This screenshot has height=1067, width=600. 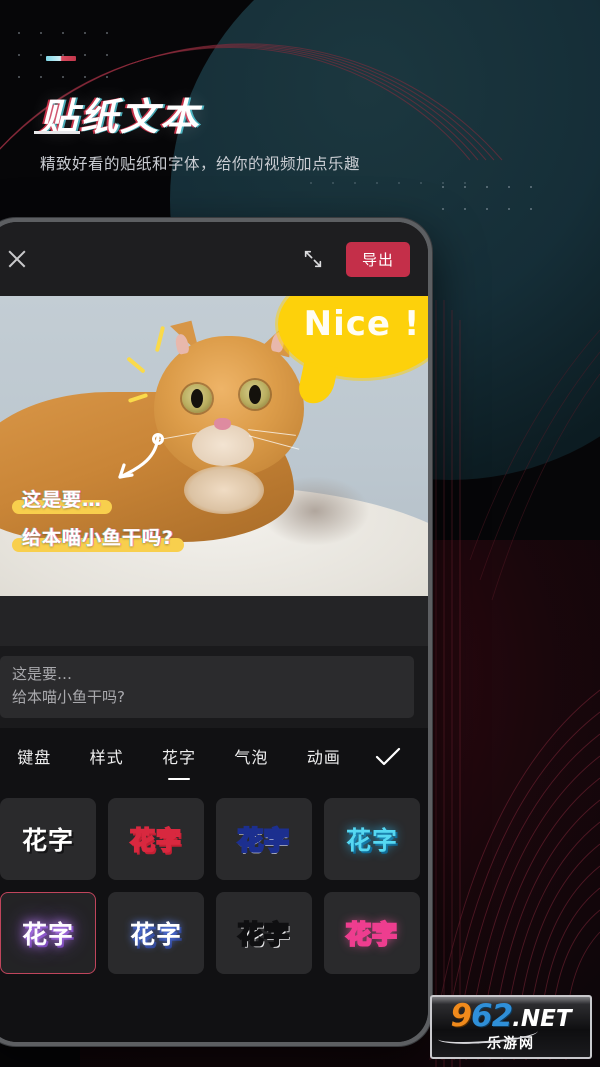 I want to click on cat-chest, so click(x=224, y=490).